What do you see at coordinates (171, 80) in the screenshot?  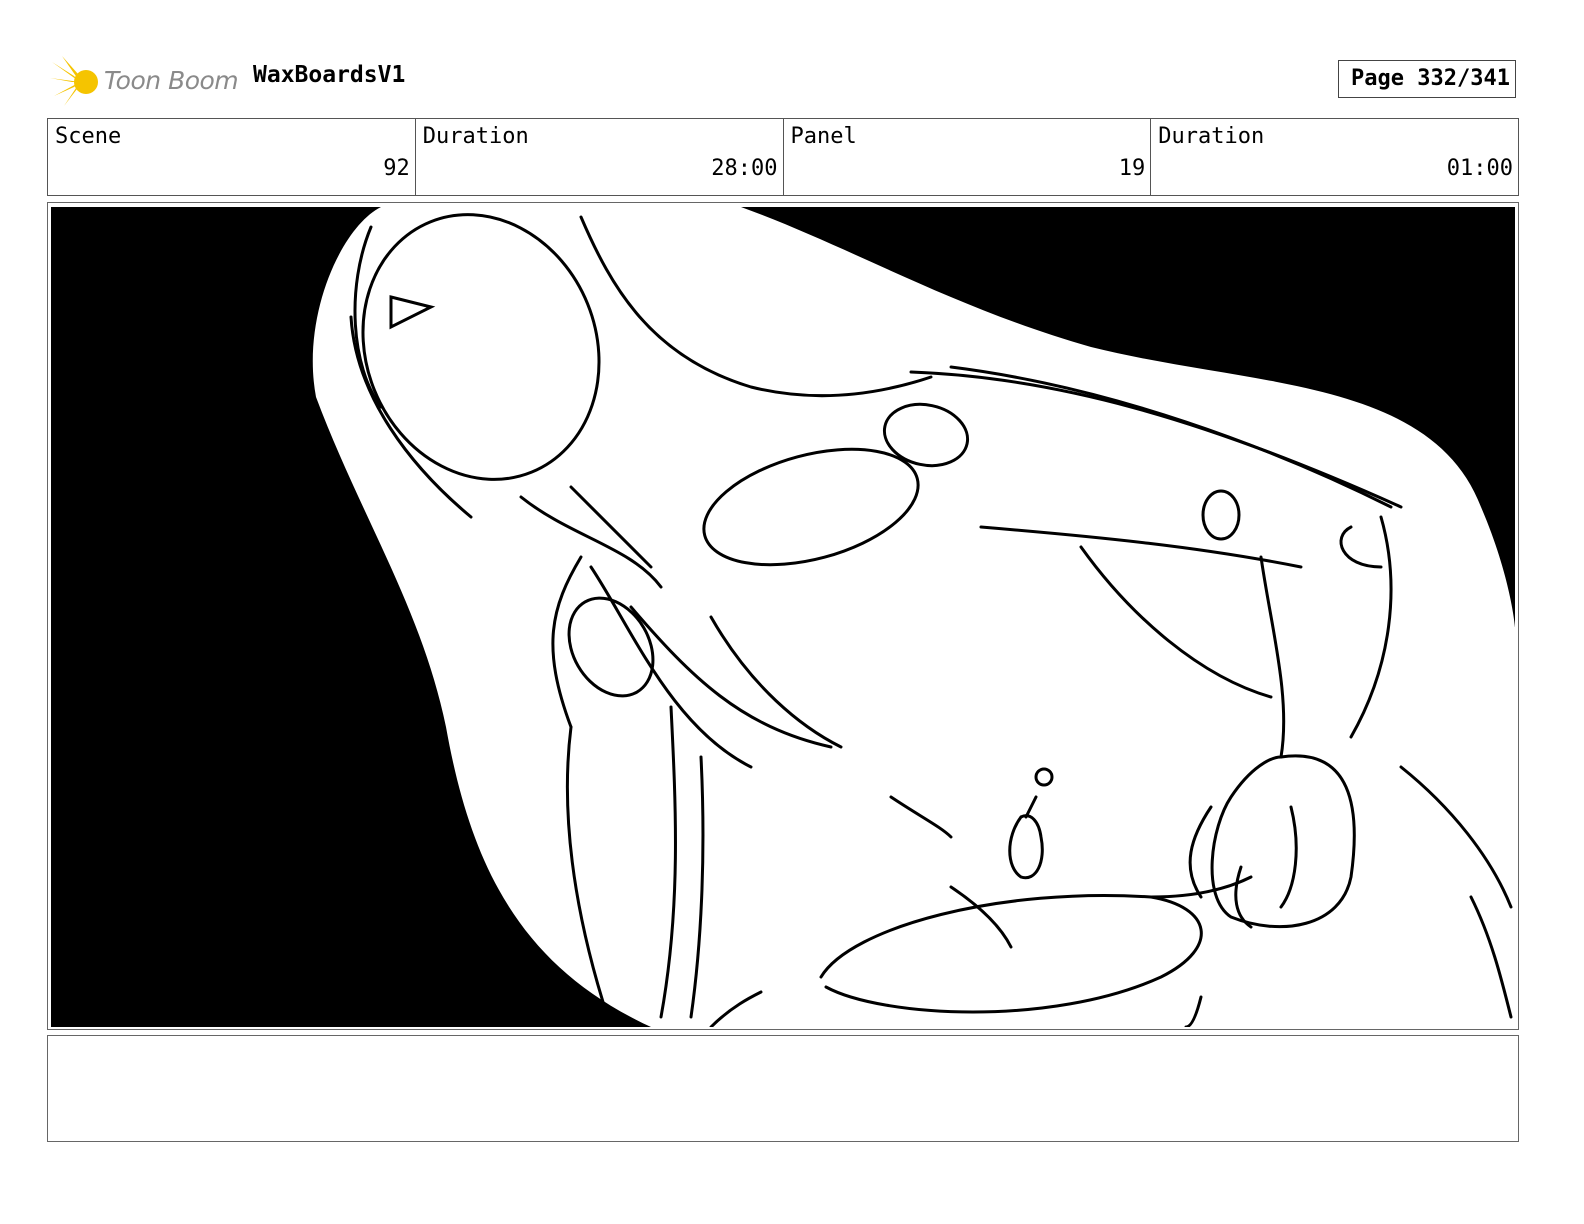 I see `logo-text: Toon Boom` at bounding box center [171, 80].